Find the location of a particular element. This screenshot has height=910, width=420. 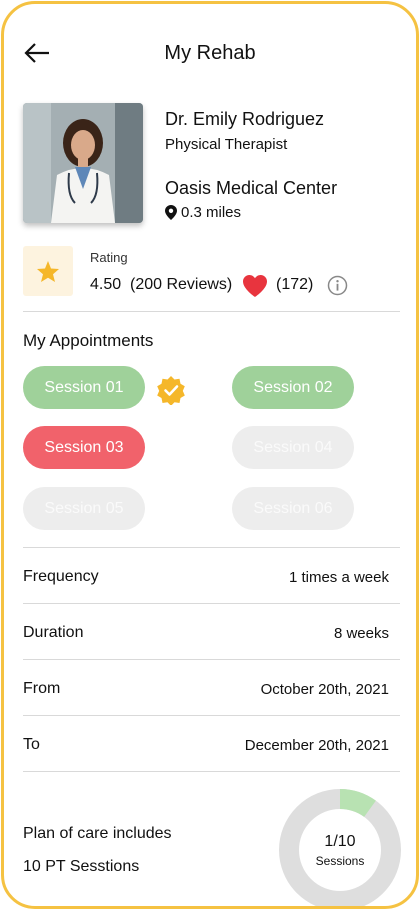

session-label: Session 06 is located at coordinates (293, 508).